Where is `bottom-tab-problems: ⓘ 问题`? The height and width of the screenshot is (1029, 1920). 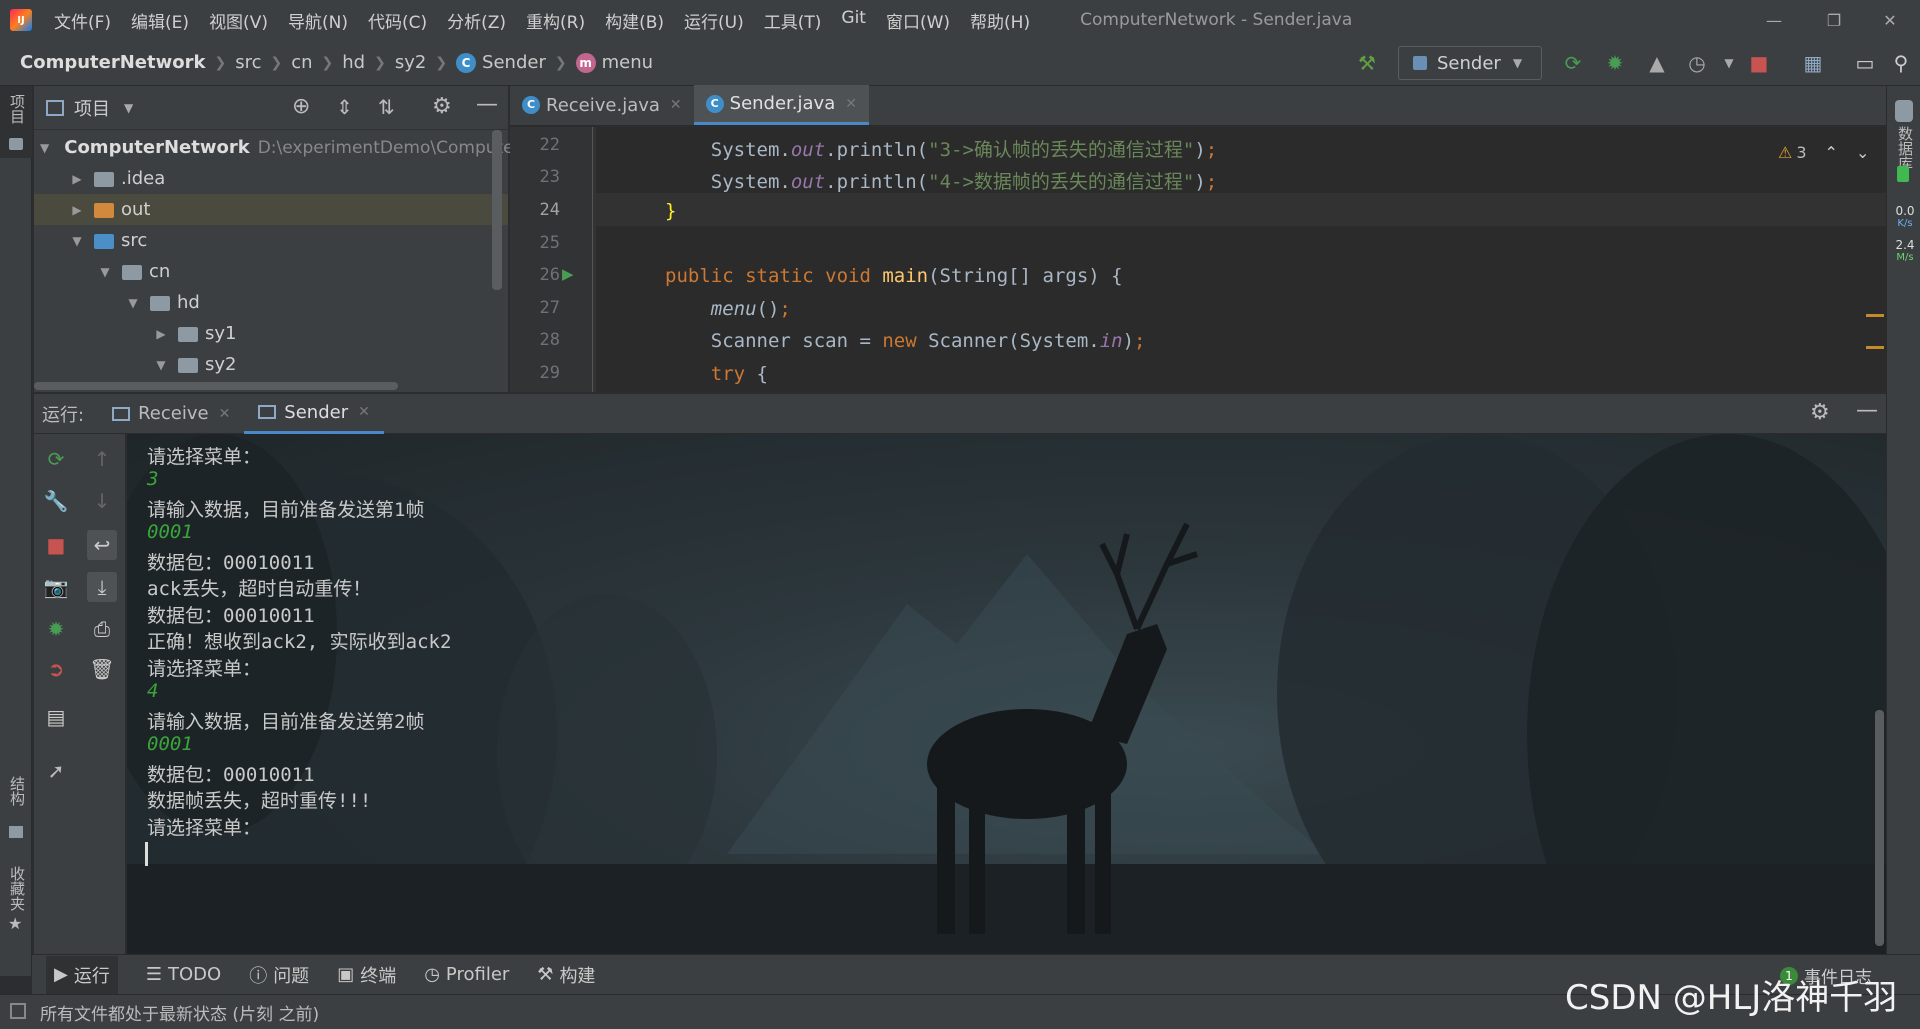 bottom-tab-problems: ⓘ 问题 is located at coordinates (279, 975).